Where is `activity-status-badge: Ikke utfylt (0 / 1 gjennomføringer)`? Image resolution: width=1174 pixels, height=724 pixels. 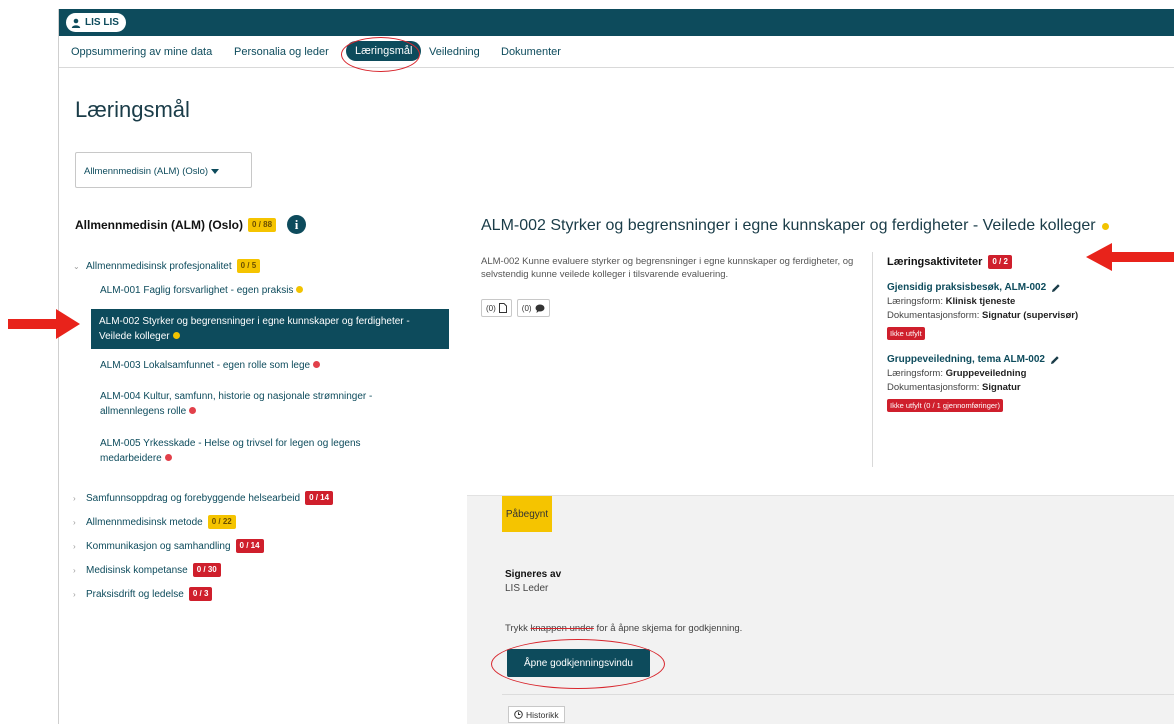 activity-status-badge: Ikke utfylt (0 / 1 gjennomføringer) is located at coordinates (945, 405).